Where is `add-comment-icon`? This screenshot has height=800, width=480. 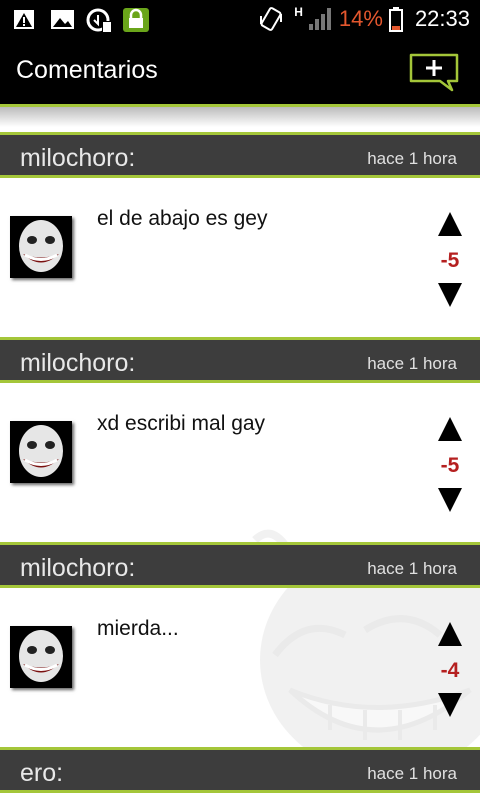
add-comment-icon is located at coordinates (434, 72).